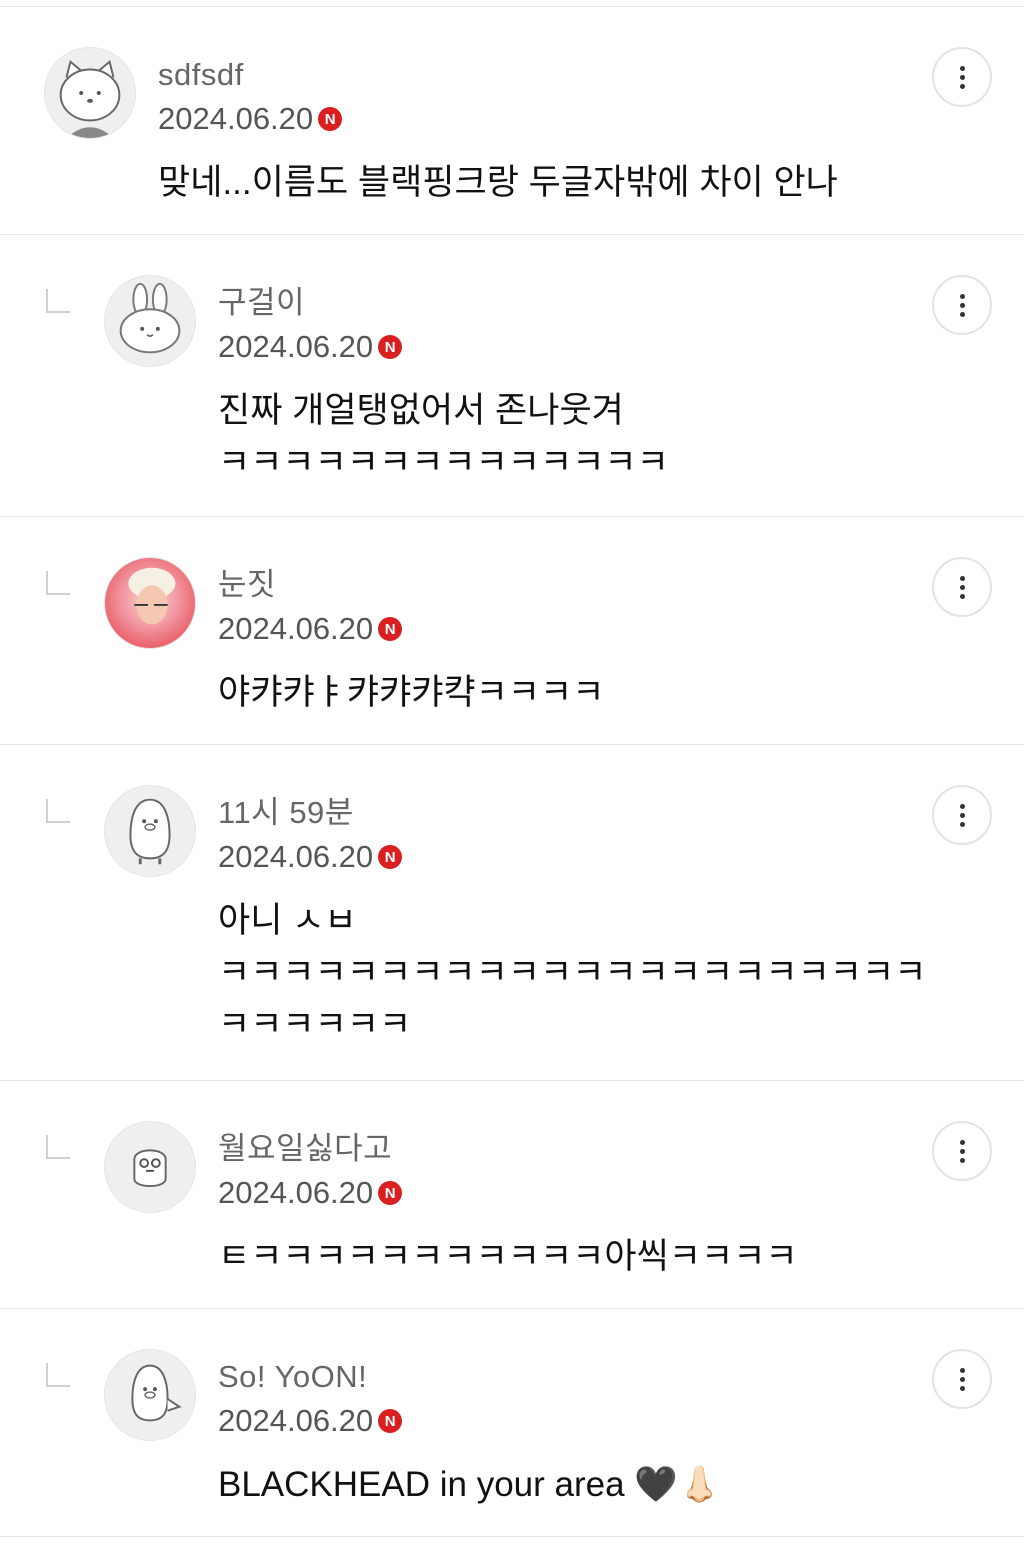 The image size is (1024, 1546). What do you see at coordinates (508, 1256) in the screenshot?
I see `comment-text: ㅌㅋㅋㅋㅋㅋㅋㅋㅋㅋㅋㅋ아씩ㅋㅋㅋㅋ` at bounding box center [508, 1256].